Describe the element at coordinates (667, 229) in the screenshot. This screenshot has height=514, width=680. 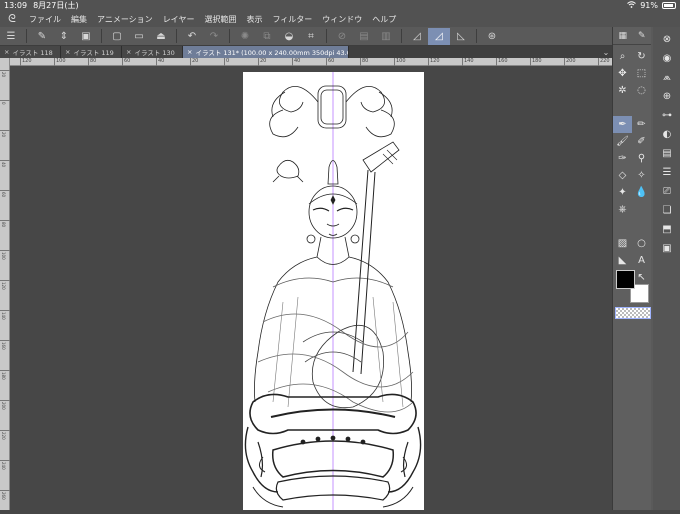
I see `material-icon: ⬒` at that location.